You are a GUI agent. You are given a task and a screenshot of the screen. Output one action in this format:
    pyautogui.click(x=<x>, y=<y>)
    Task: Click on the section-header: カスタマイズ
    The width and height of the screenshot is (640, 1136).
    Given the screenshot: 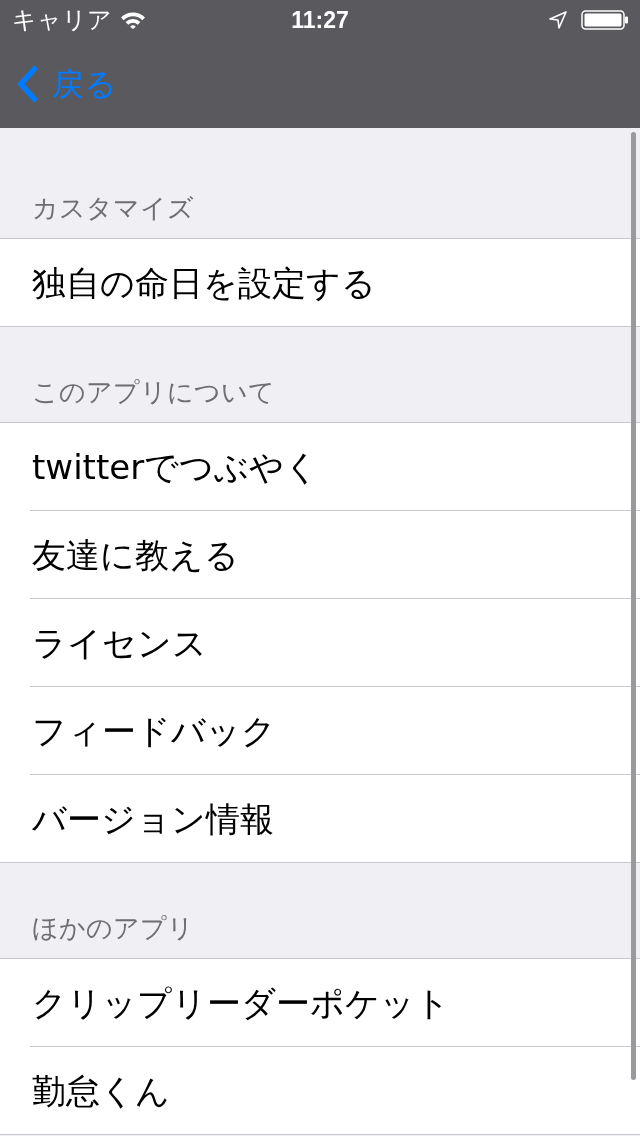 What is the action you would take?
    pyautogui.click(x=113, y=208)
    